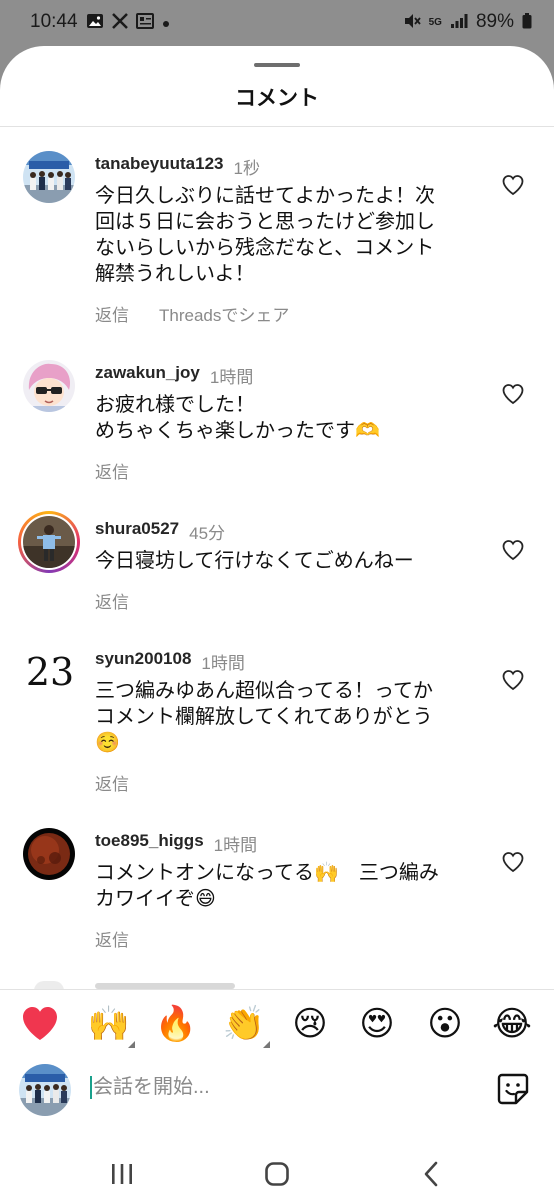 The height and width of the screenshot is (1200, 554). Describe the element at coordinates (412, 22) in the screenshot. I see `mute-icon` at that location.